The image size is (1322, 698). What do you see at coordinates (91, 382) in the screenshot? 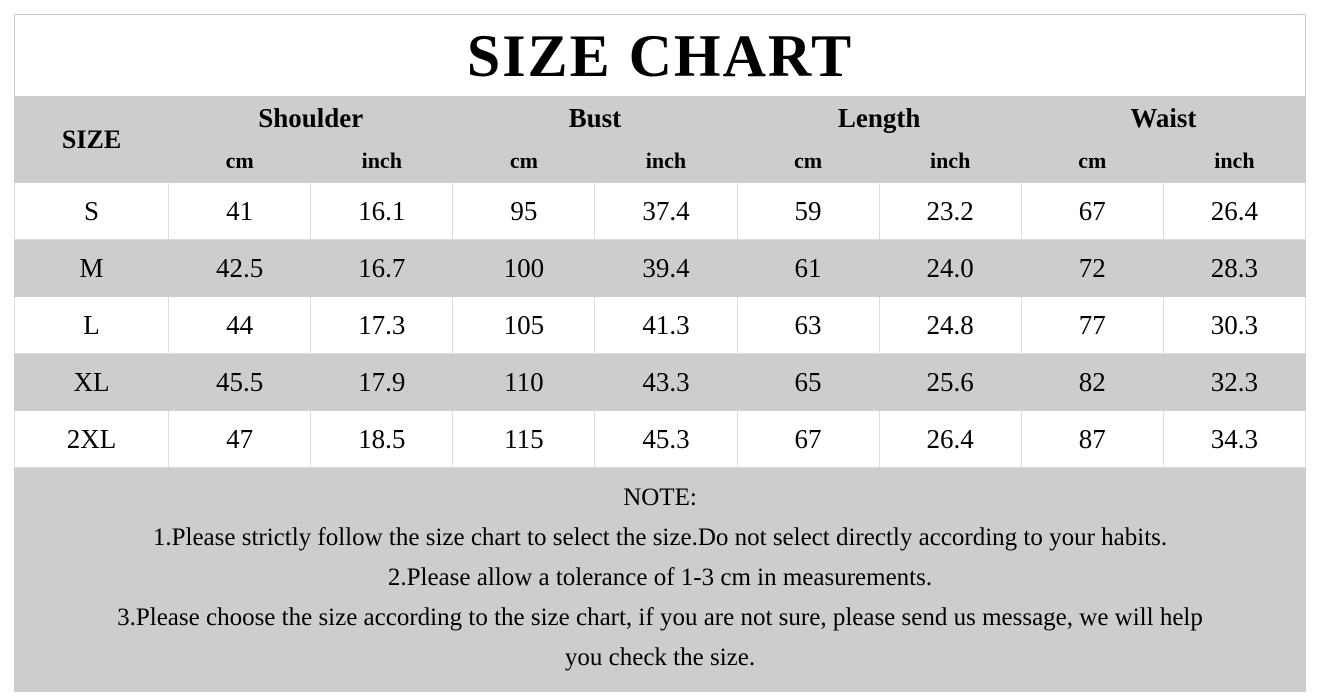
I see `cell-size: XL` at bounding box center [91, 382].